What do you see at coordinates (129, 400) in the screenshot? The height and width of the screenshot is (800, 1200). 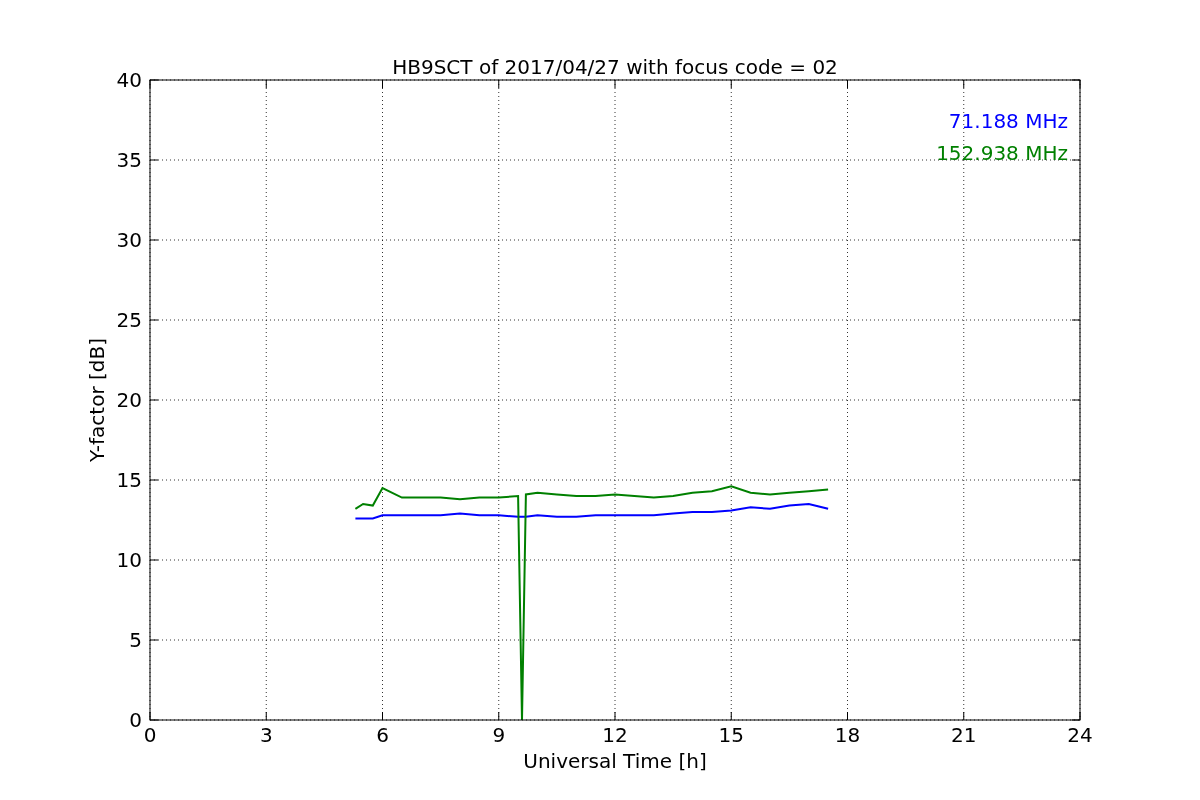 I see `y-tick-label: 20` at bounding box center [129, 400].